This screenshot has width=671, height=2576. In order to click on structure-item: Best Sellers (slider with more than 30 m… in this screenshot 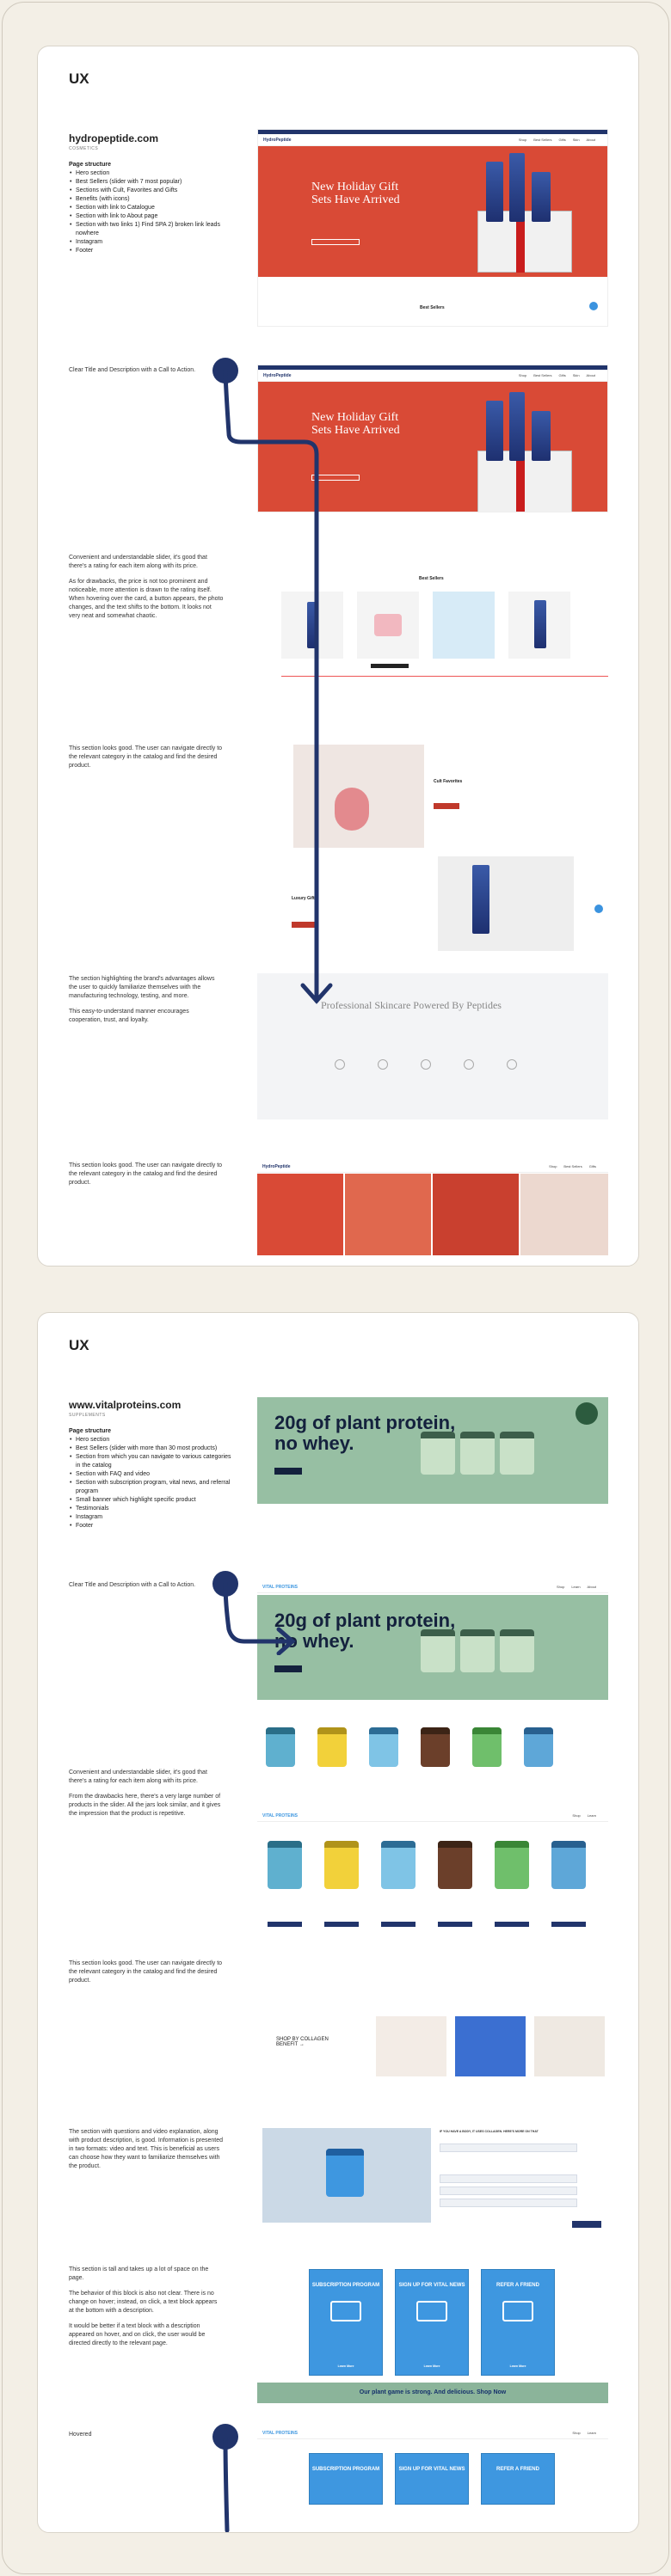, I will do `click(150, 1449)`.